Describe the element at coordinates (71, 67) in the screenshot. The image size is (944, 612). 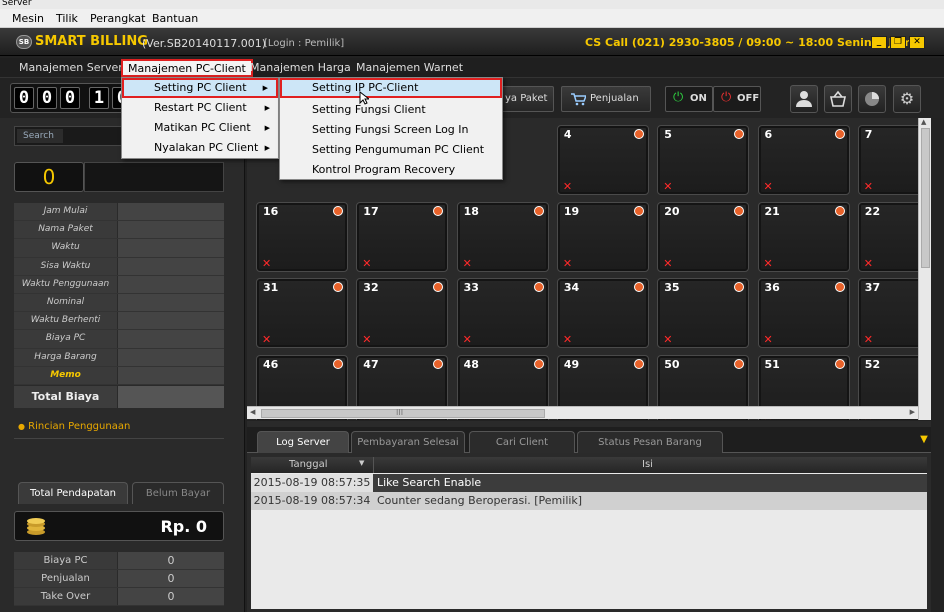
I see `menu-manajemen-server: Manajemen Server` at that location.